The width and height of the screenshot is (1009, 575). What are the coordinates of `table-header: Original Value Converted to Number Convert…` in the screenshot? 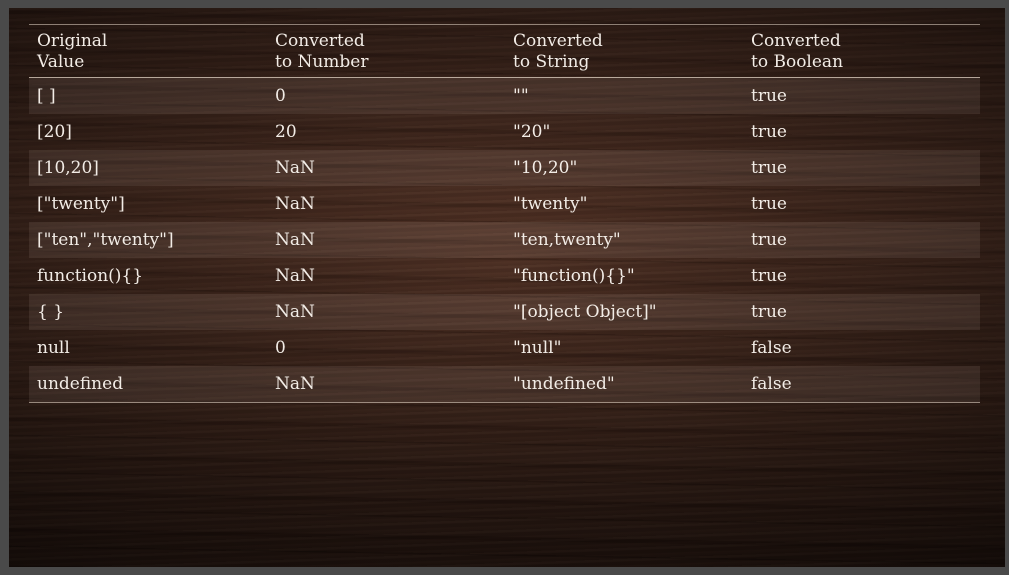 It's located at (504, 51).